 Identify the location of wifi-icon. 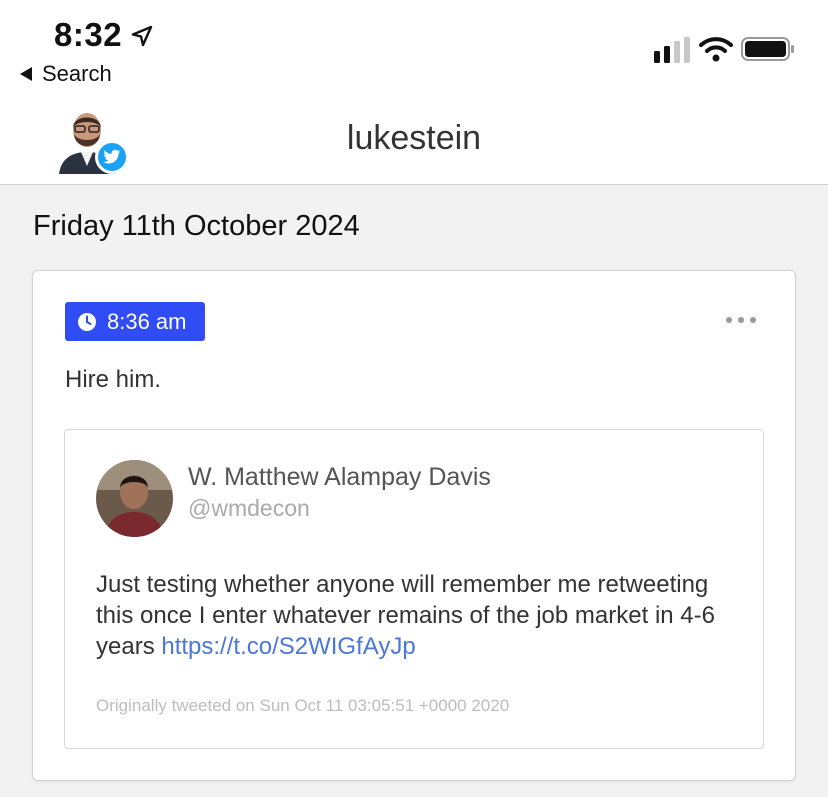
(716, 49).